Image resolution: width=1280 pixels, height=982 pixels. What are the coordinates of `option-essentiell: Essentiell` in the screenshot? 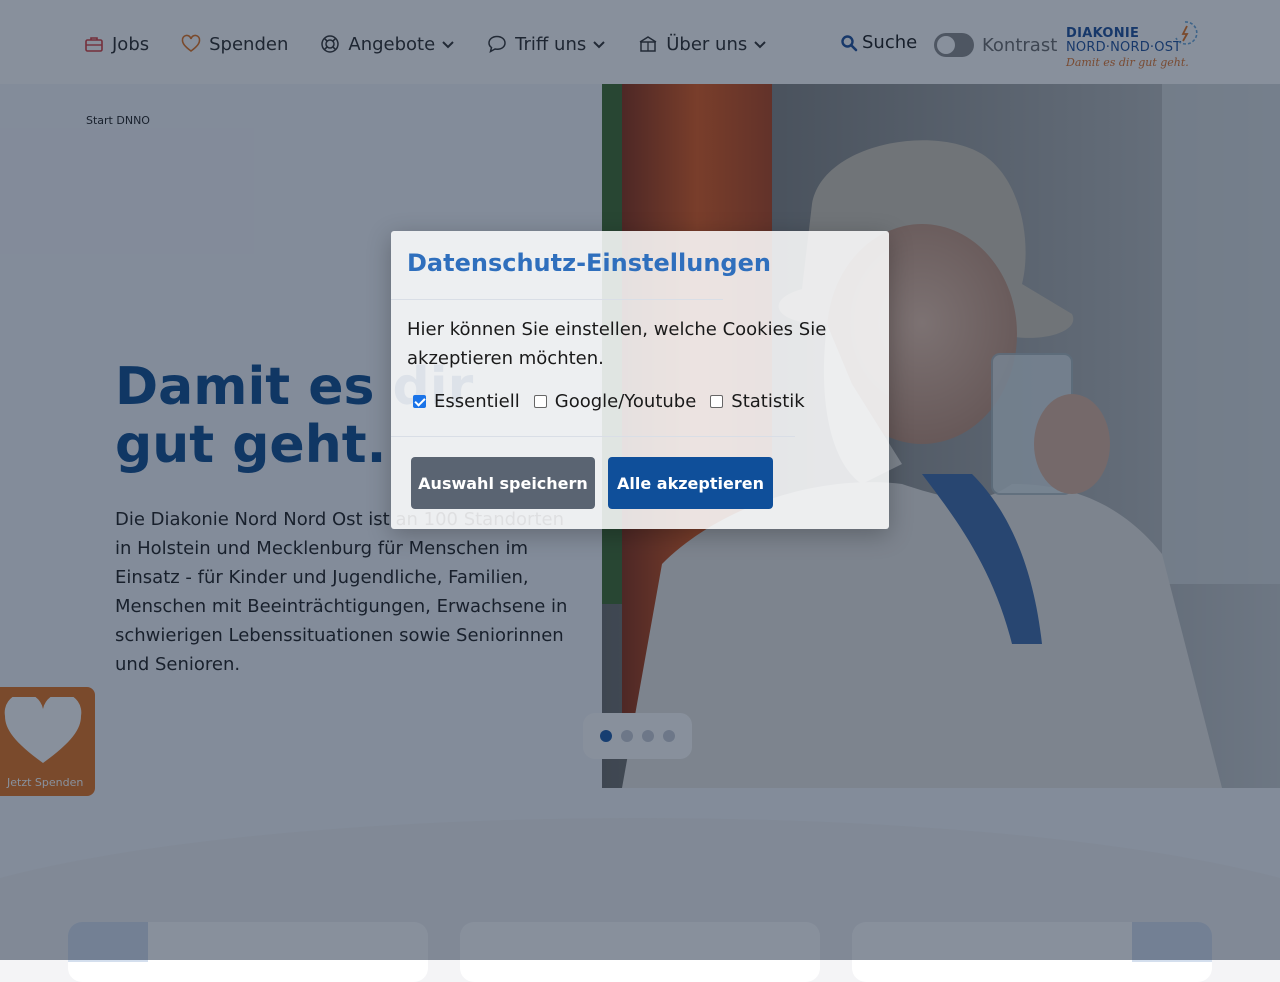 It's located at (466, 401).